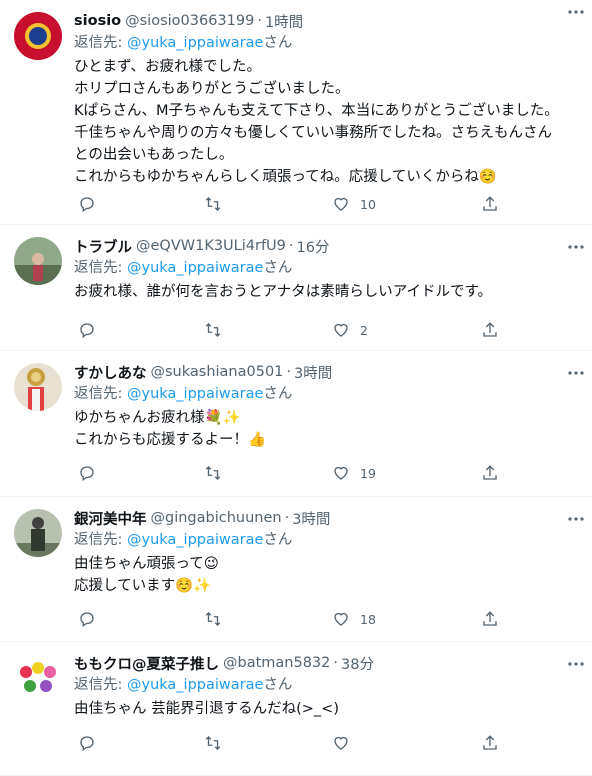 The image size is (592, 776). Describe the element at coordinates (189, 21) in the screenshot. I see `user-handle: @siosio03663199` at that location.